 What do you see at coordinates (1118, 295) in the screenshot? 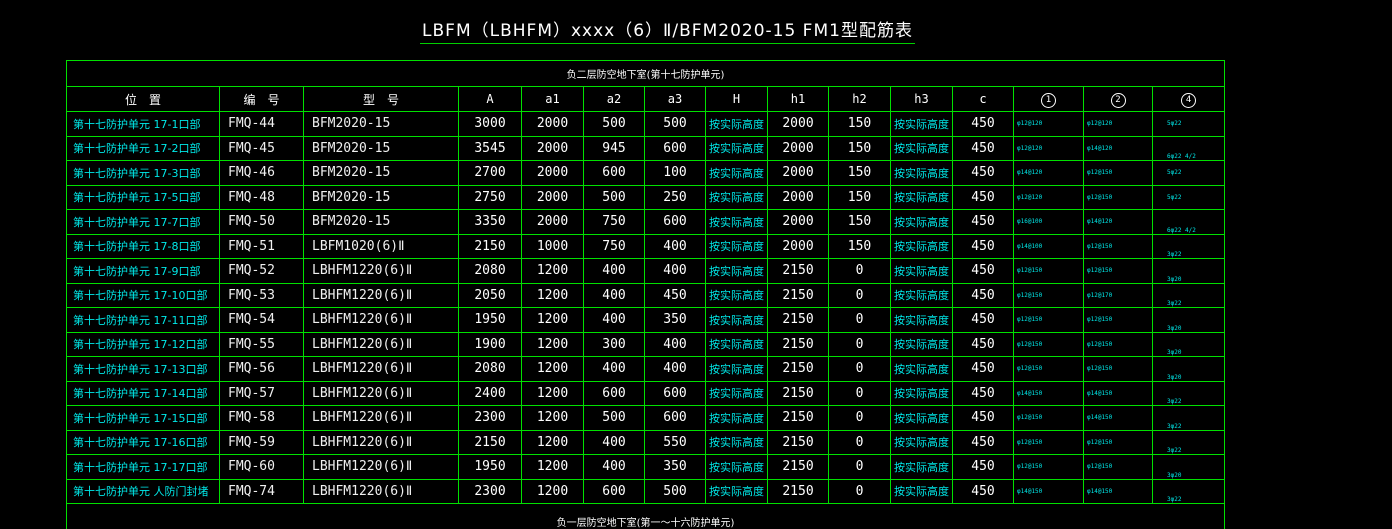
I see `rebar-2-cell: φ12@170` at bounding box center [1118, 295].